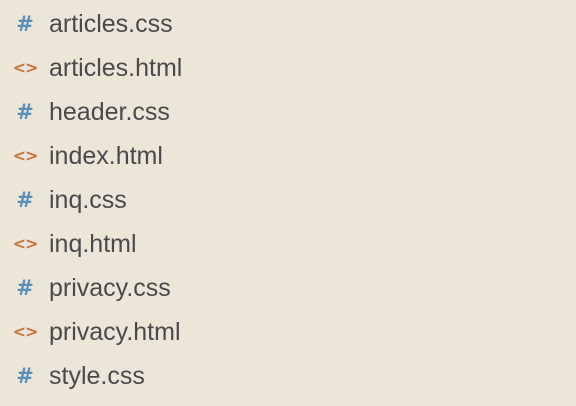  Describe the element at coordinates (115, 331) in the screenshot. I see `file-name: privacy.html` at that location.